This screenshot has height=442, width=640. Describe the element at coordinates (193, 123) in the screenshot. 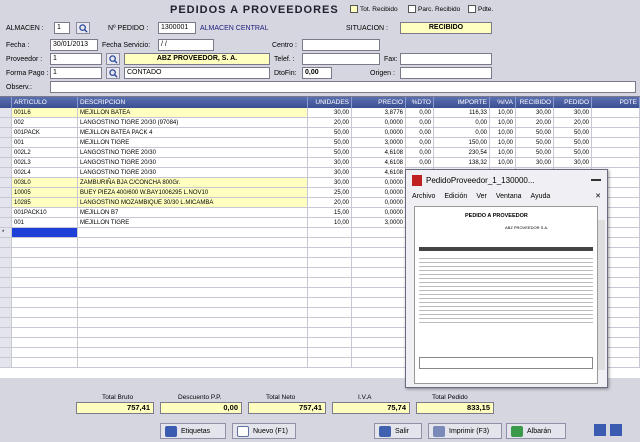

I see `grid-cell: LANGOSTINO TIGRE 20/30 (97084)` at that location.